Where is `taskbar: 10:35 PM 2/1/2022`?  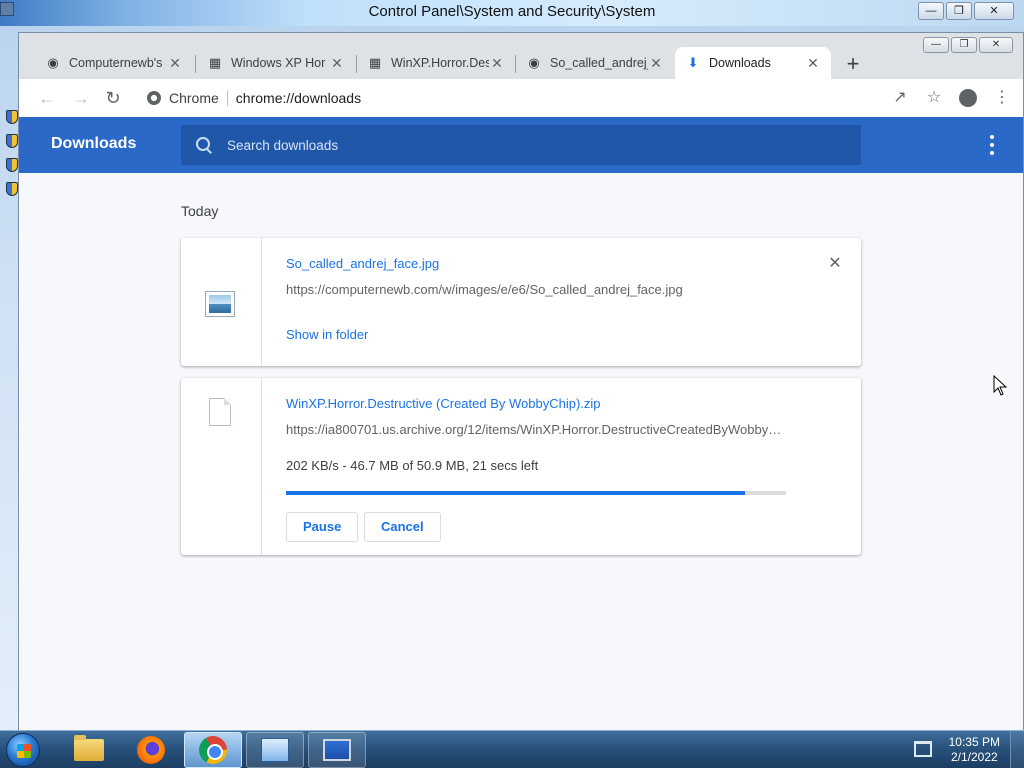
taskbar: 10:35 PM 2/1/2022 is located at coordinates (512, 749).